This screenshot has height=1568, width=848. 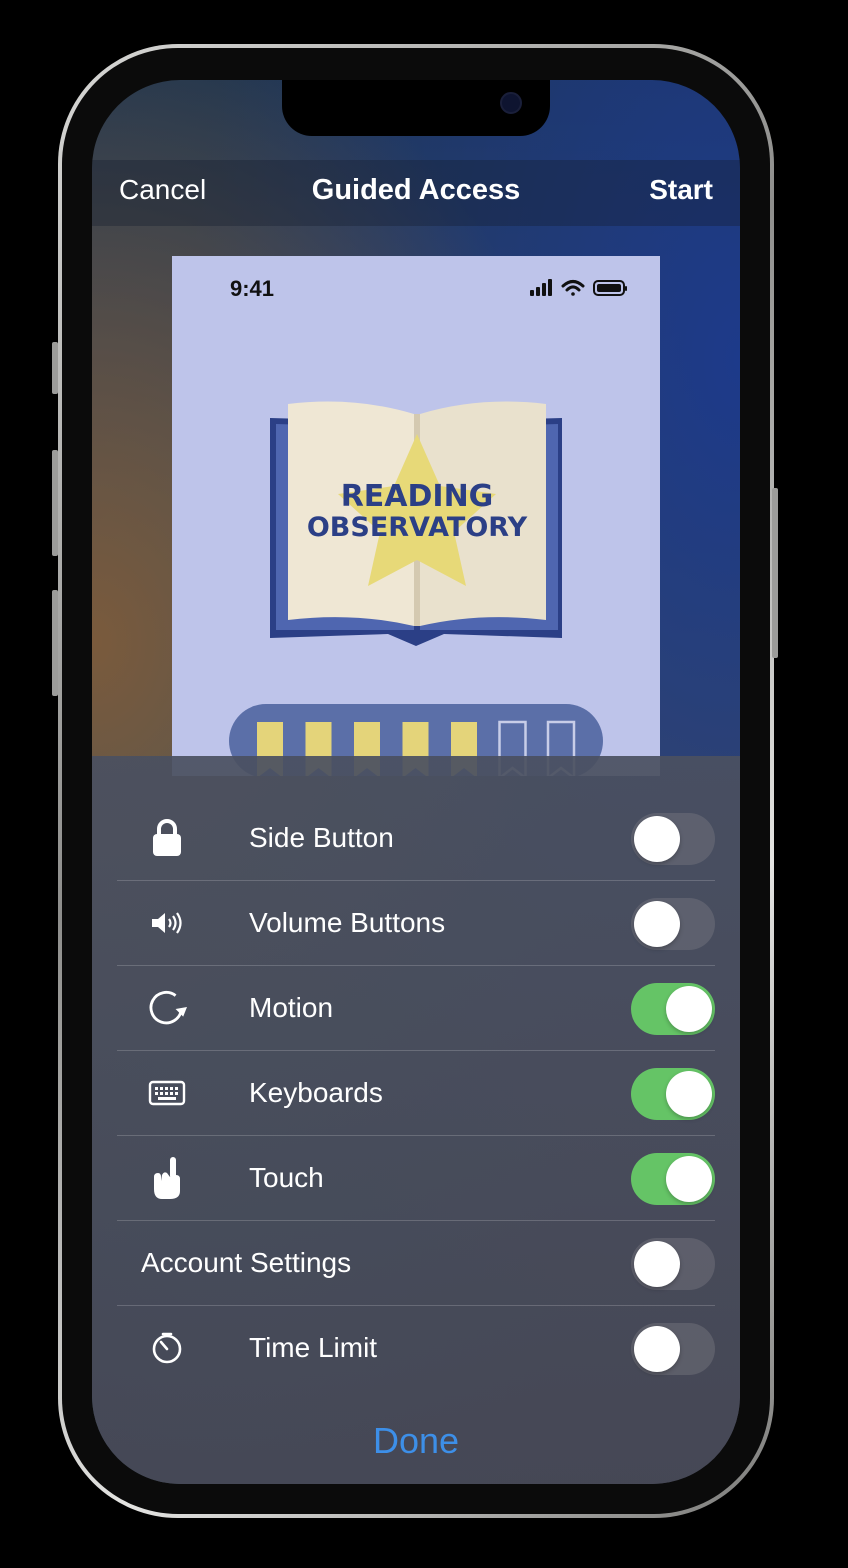 I want to click on option-row-motion: Motion, so click(x=416, y=1008).